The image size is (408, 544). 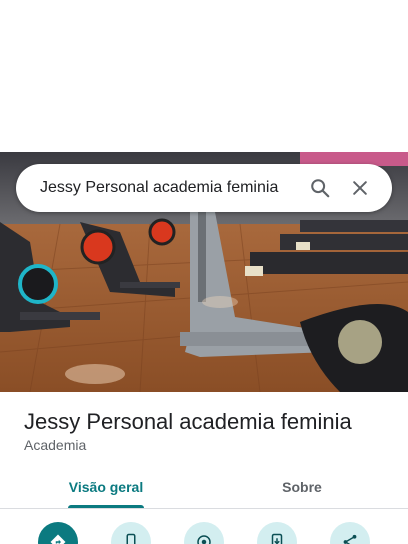 I want to click on search-input: Jessy Personal academia feminia, so click(x=170, y=188).